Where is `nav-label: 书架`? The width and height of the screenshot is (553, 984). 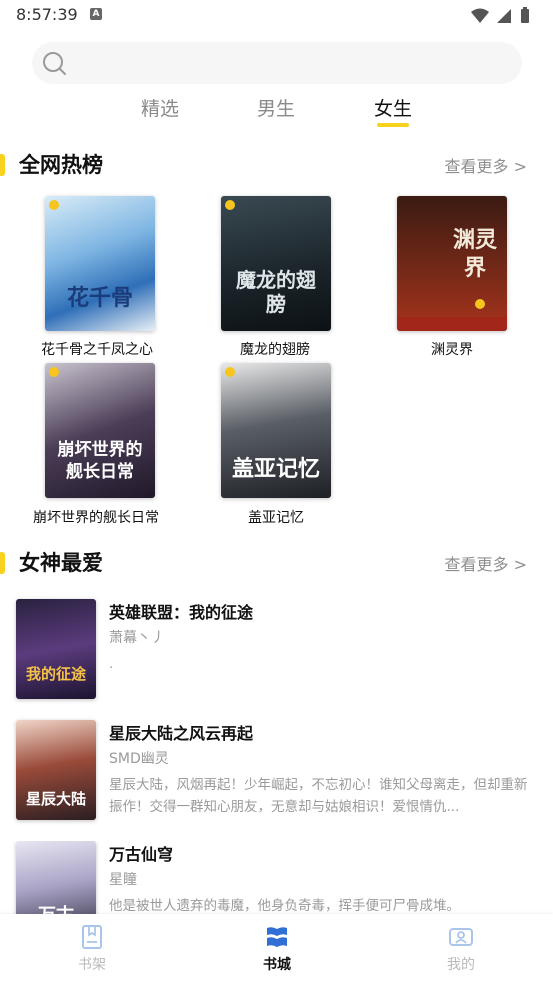 nav-label: 书架 is located at coordinates (92, 965).